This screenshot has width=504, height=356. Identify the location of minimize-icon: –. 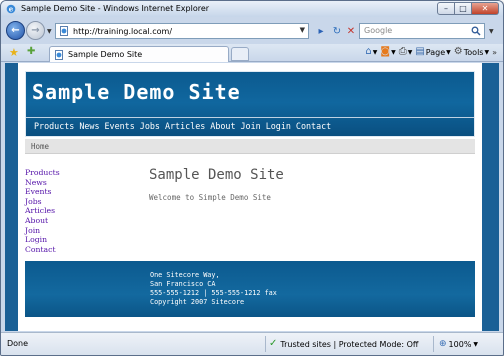
(446, 8).